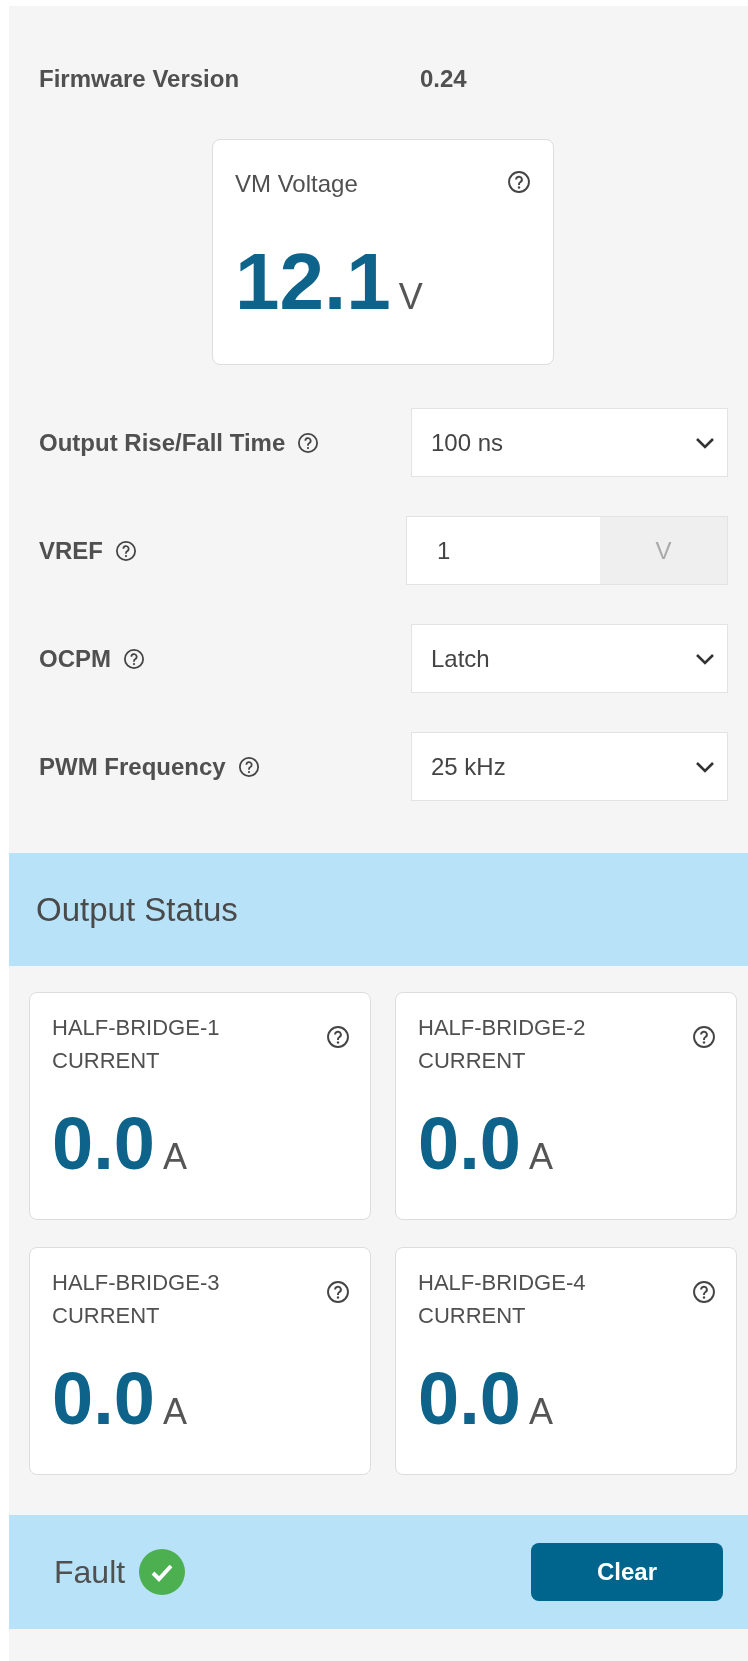  Describe the element at coordinates (502, 1044) in the screenshot. I see `card-title: HALF-BRIDGE-2 CURRENT` at that location.